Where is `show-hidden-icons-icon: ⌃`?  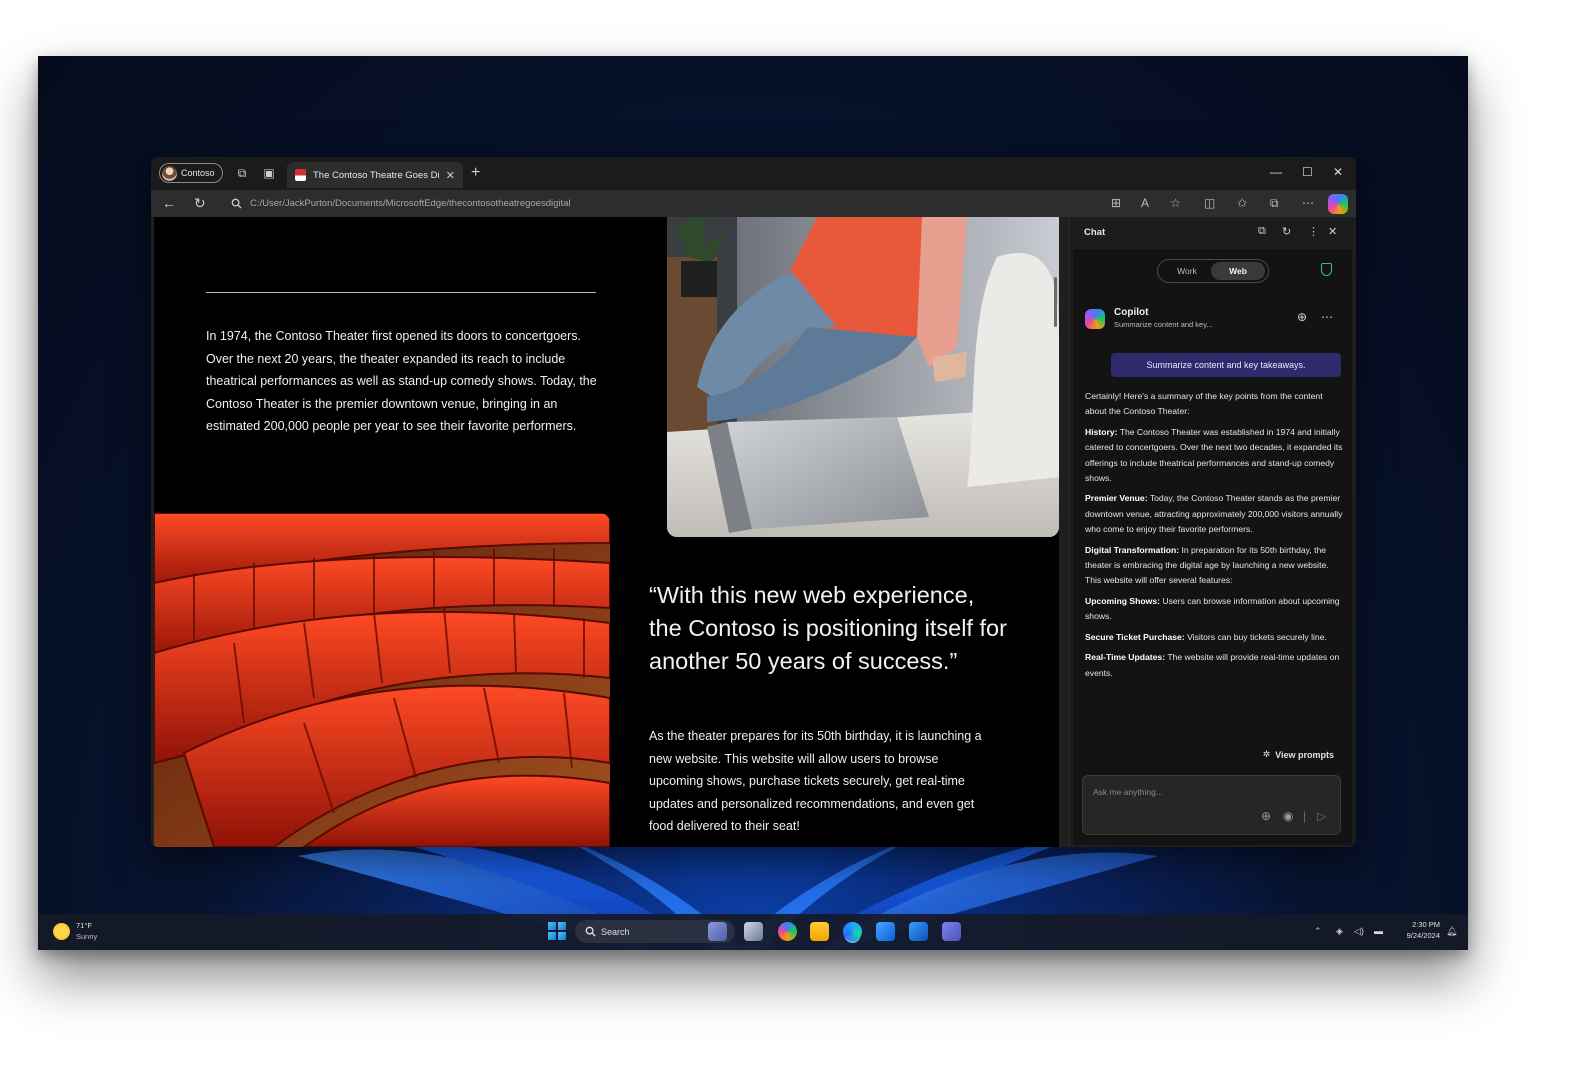
show-hidden-icons-icon: ⌃ is located at coordinates (1318, 931).